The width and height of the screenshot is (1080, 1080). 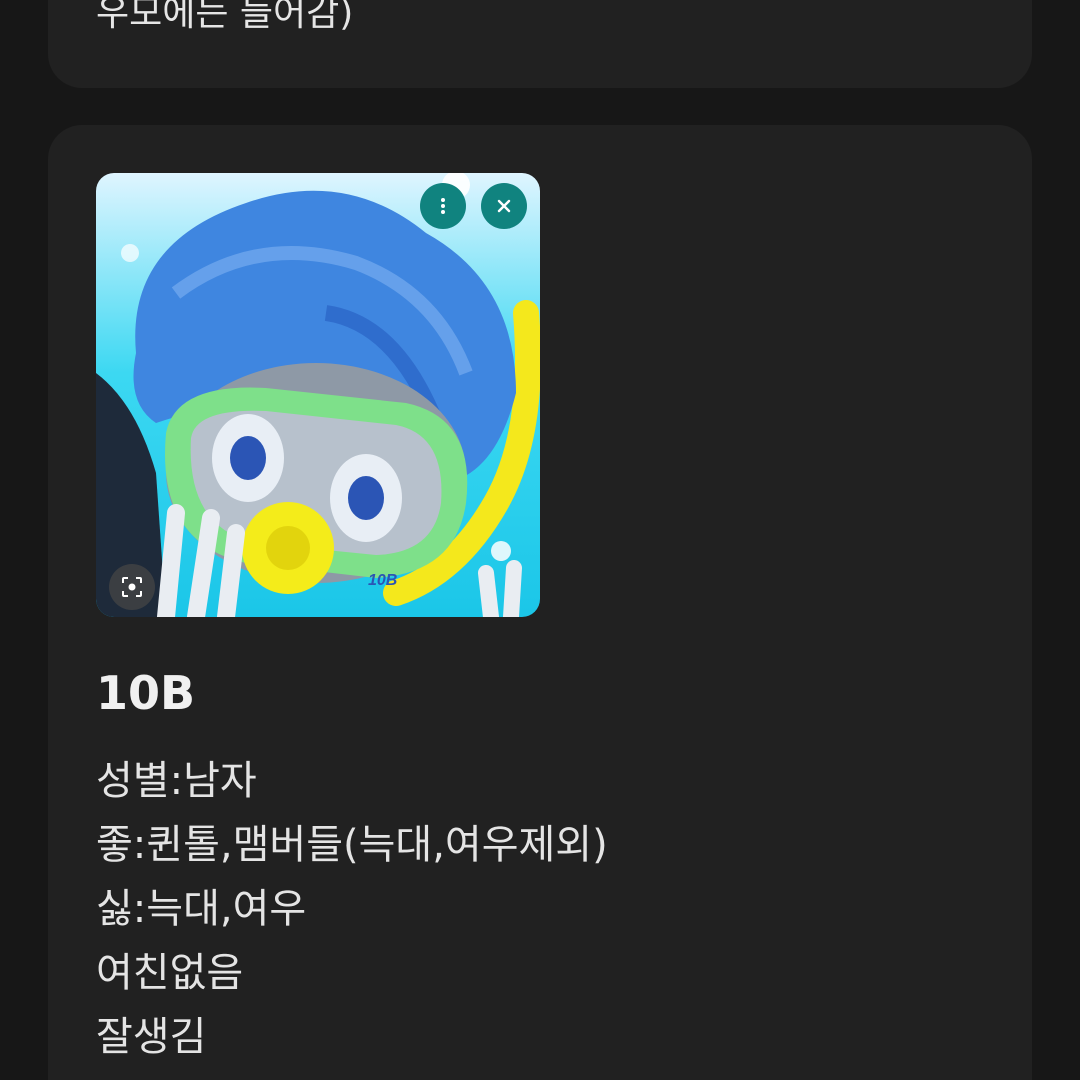 I want to click on close-icon, so click(x=504, y=206).